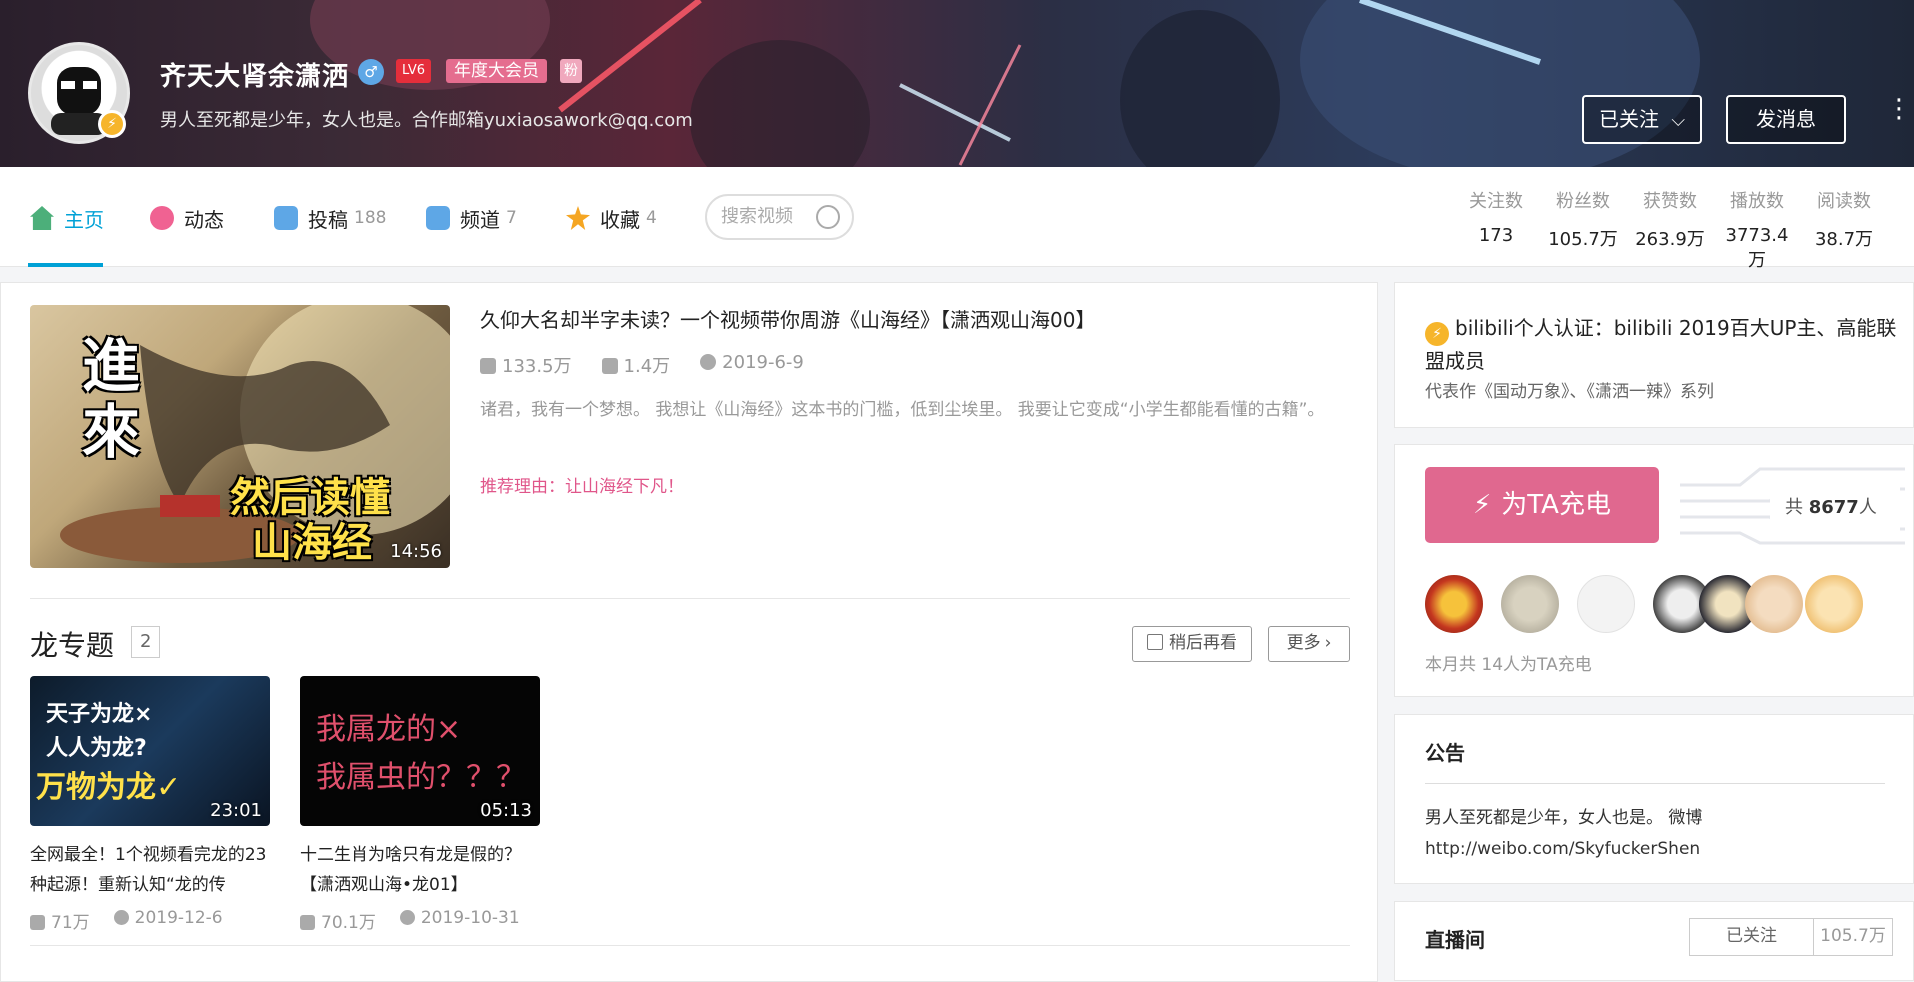 This screenshot has width=1914, height=982. What do you see at coordinates (635, 365) in the screenshot?
I see `danmaku-count: 1.4万` at bounding box center [635, 365].